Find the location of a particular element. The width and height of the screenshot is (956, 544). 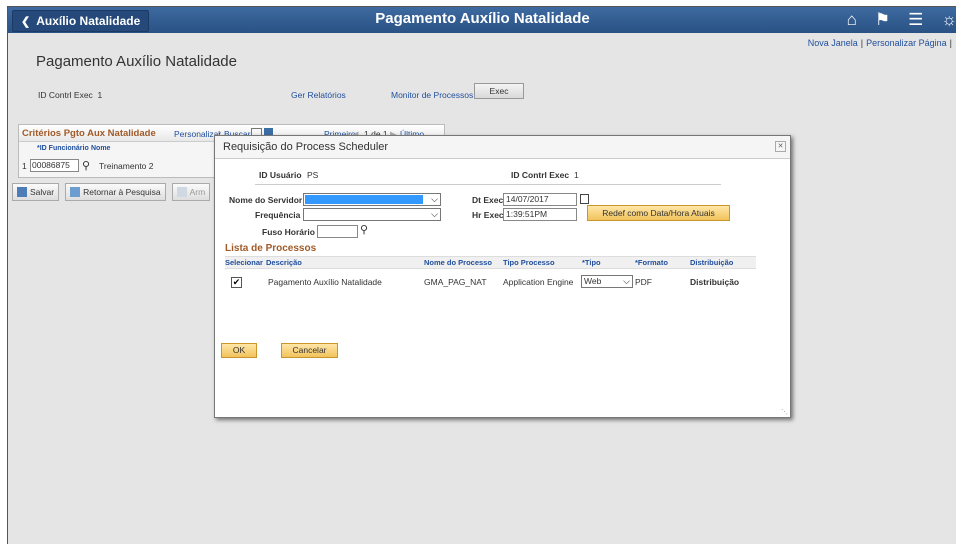

dialog-titlebar: Requisição do Process Scheduler ✕ is located at coordinates (502, 147).